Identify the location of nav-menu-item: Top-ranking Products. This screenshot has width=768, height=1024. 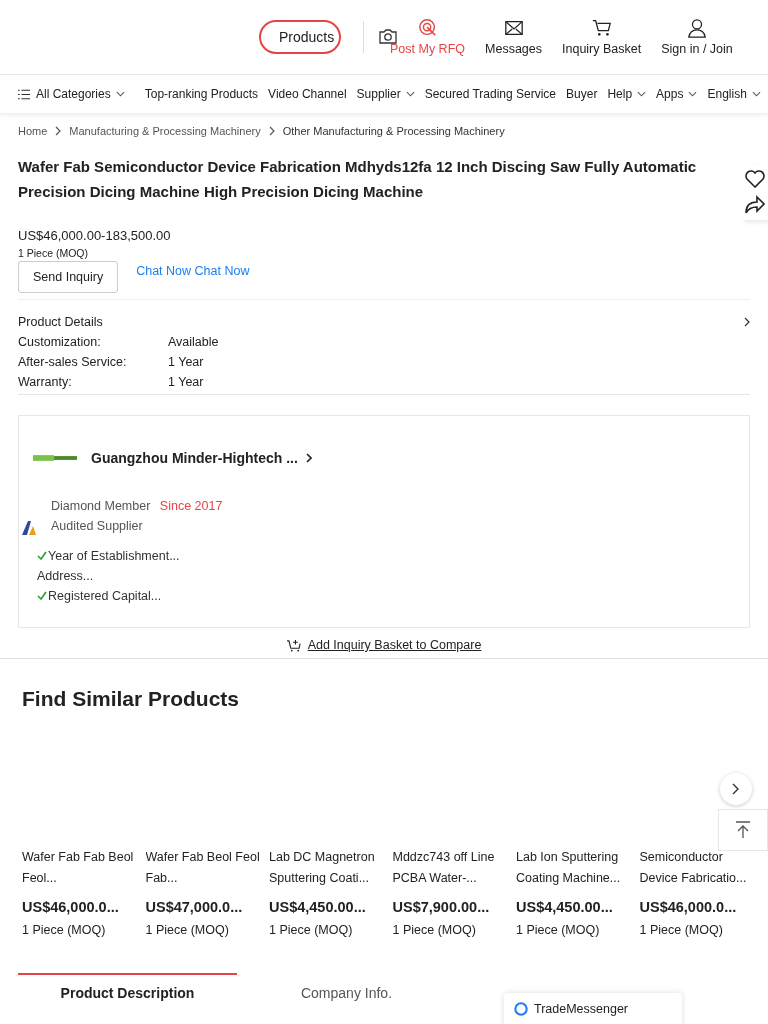
(201, 94).